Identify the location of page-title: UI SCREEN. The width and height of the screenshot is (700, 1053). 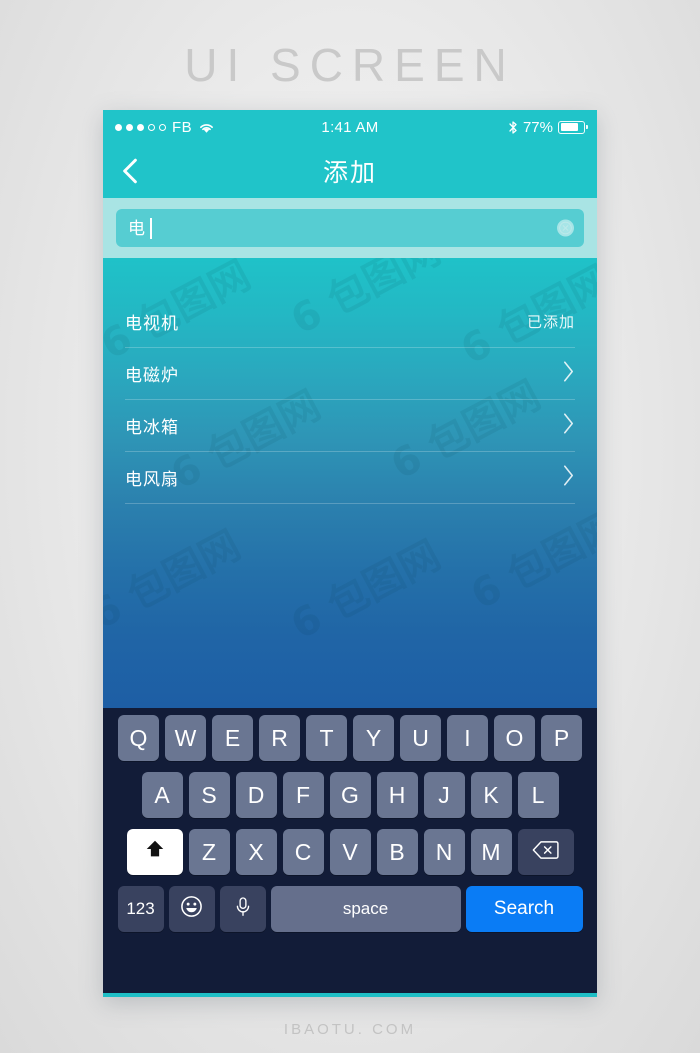
(350, 65).